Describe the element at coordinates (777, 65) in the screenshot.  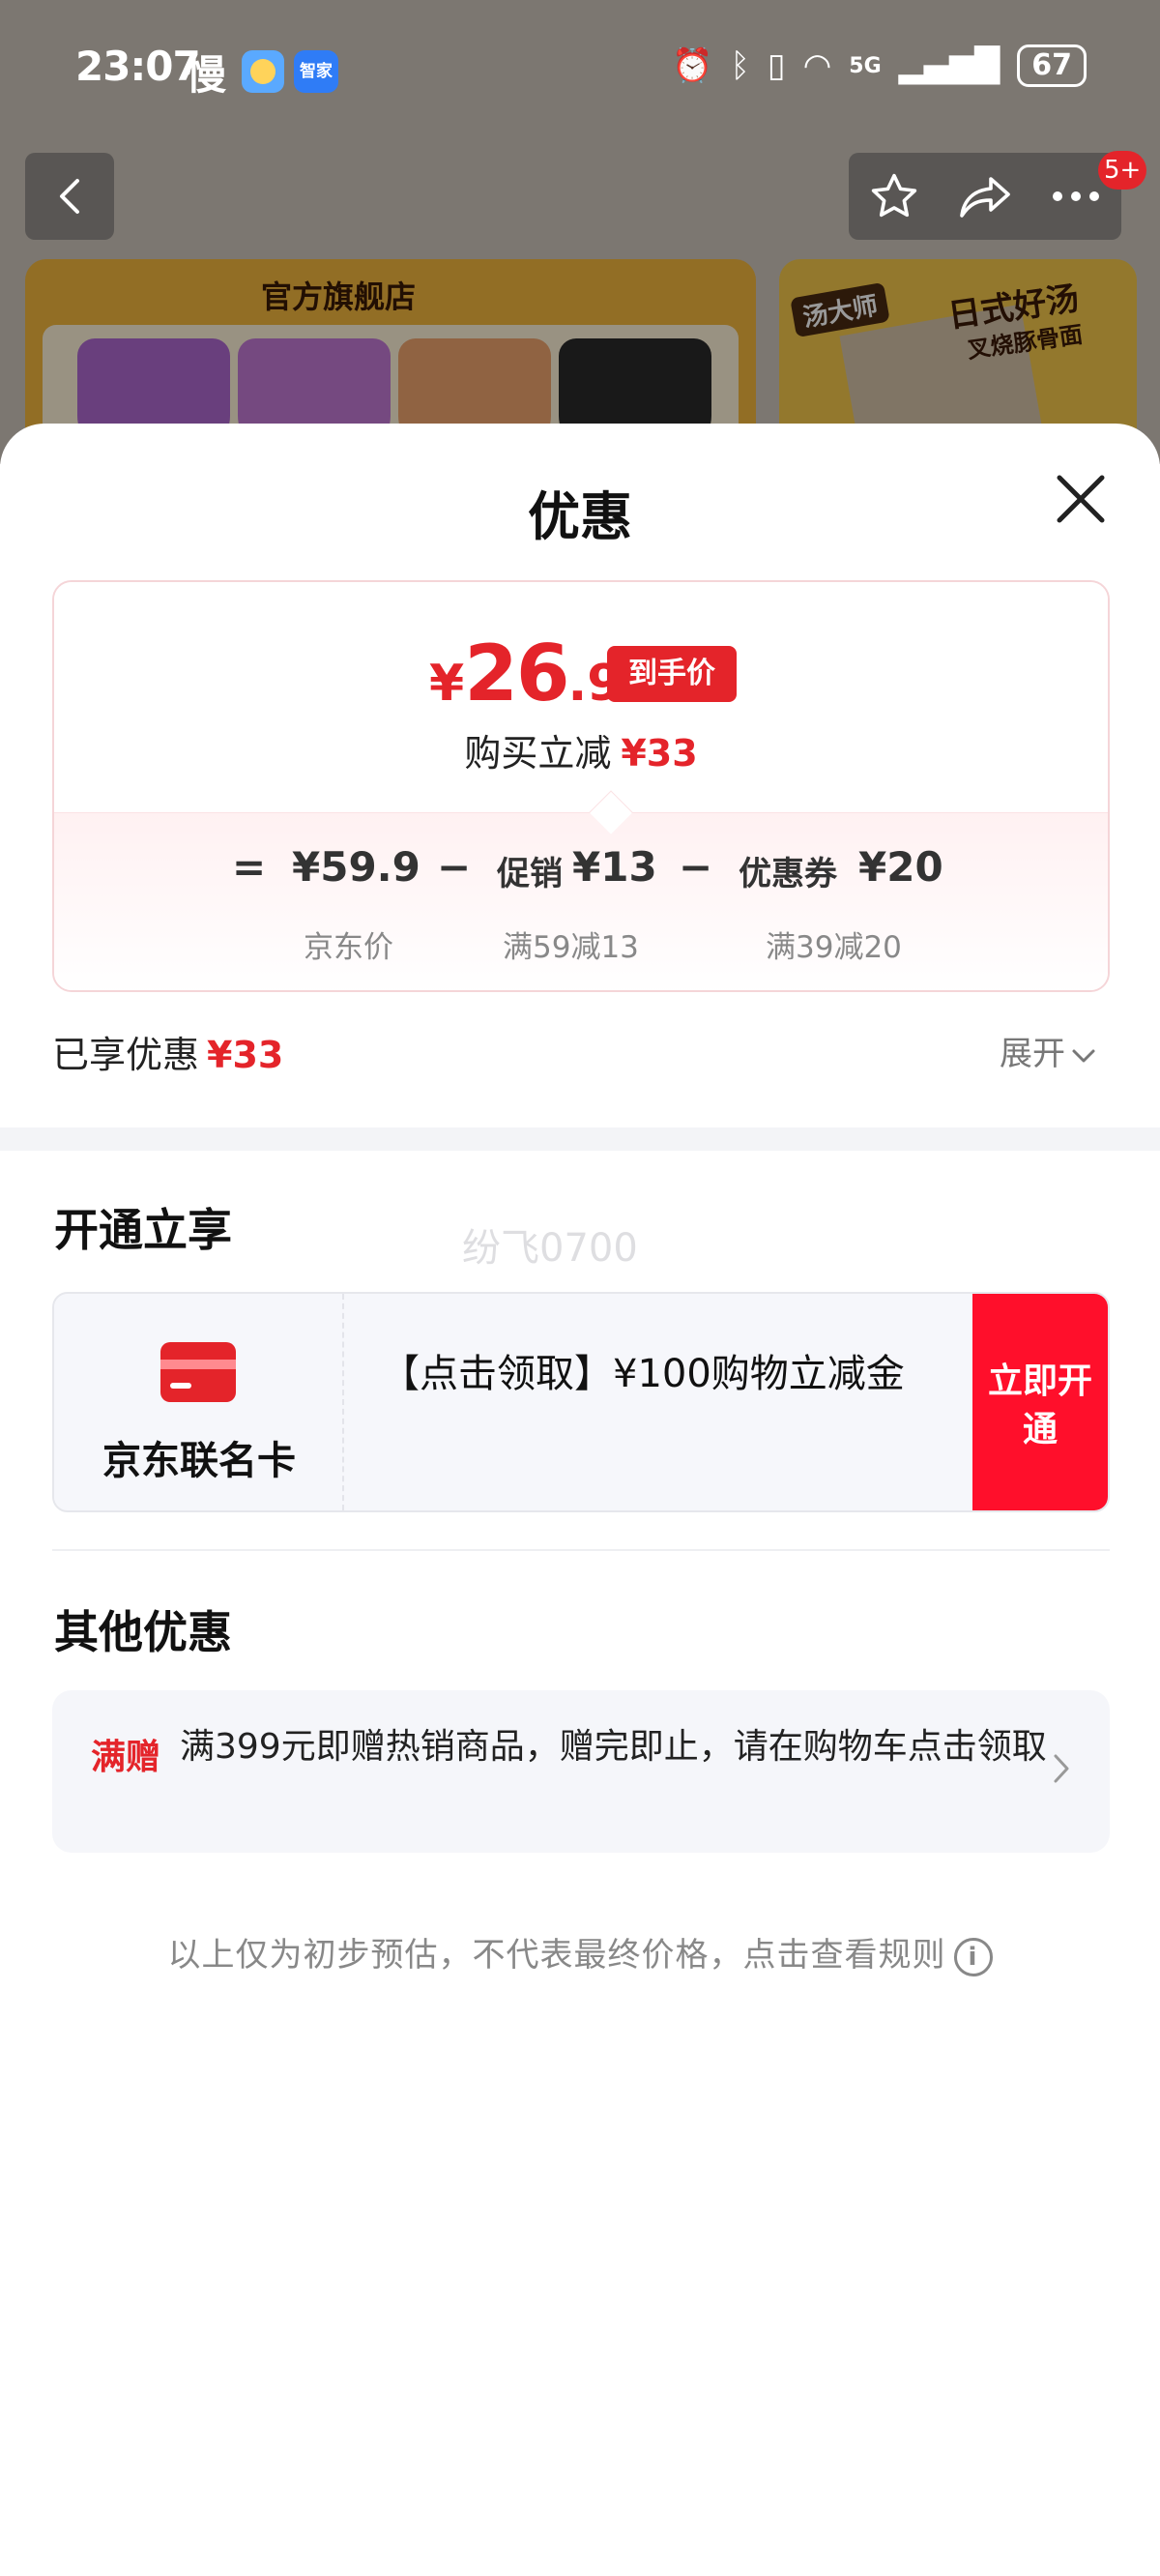
I see `vibrate-icon: ▯` at that location.